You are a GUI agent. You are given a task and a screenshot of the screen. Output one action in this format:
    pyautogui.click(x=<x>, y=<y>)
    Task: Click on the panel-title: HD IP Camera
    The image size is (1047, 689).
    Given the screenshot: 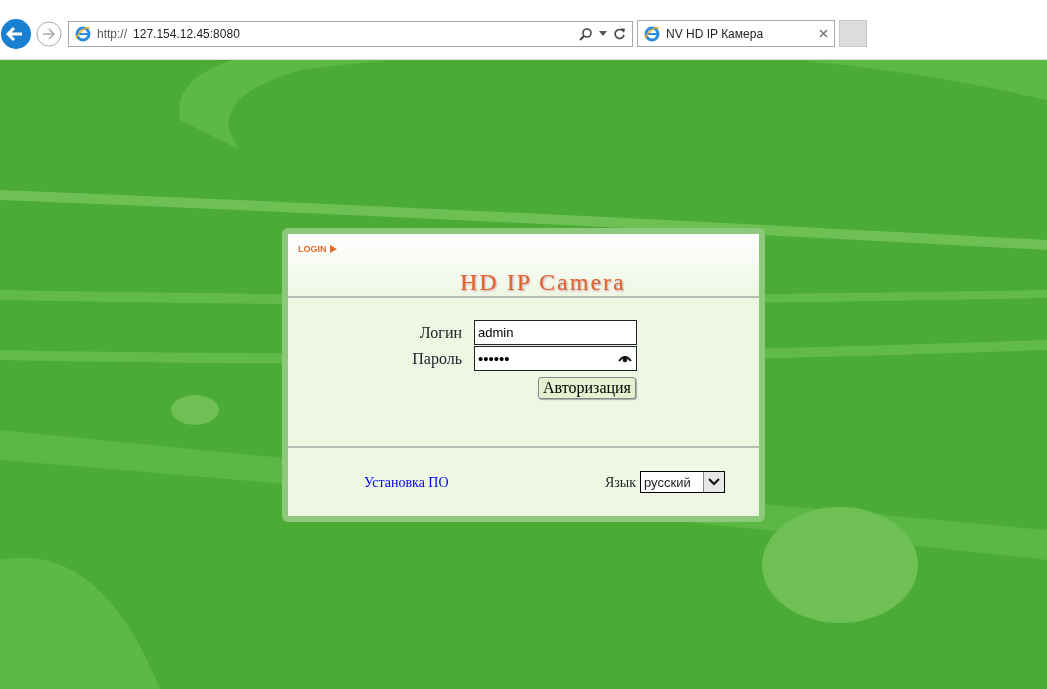 What is the action you would take?
    pyautogui.click(x=543, y=282)
    